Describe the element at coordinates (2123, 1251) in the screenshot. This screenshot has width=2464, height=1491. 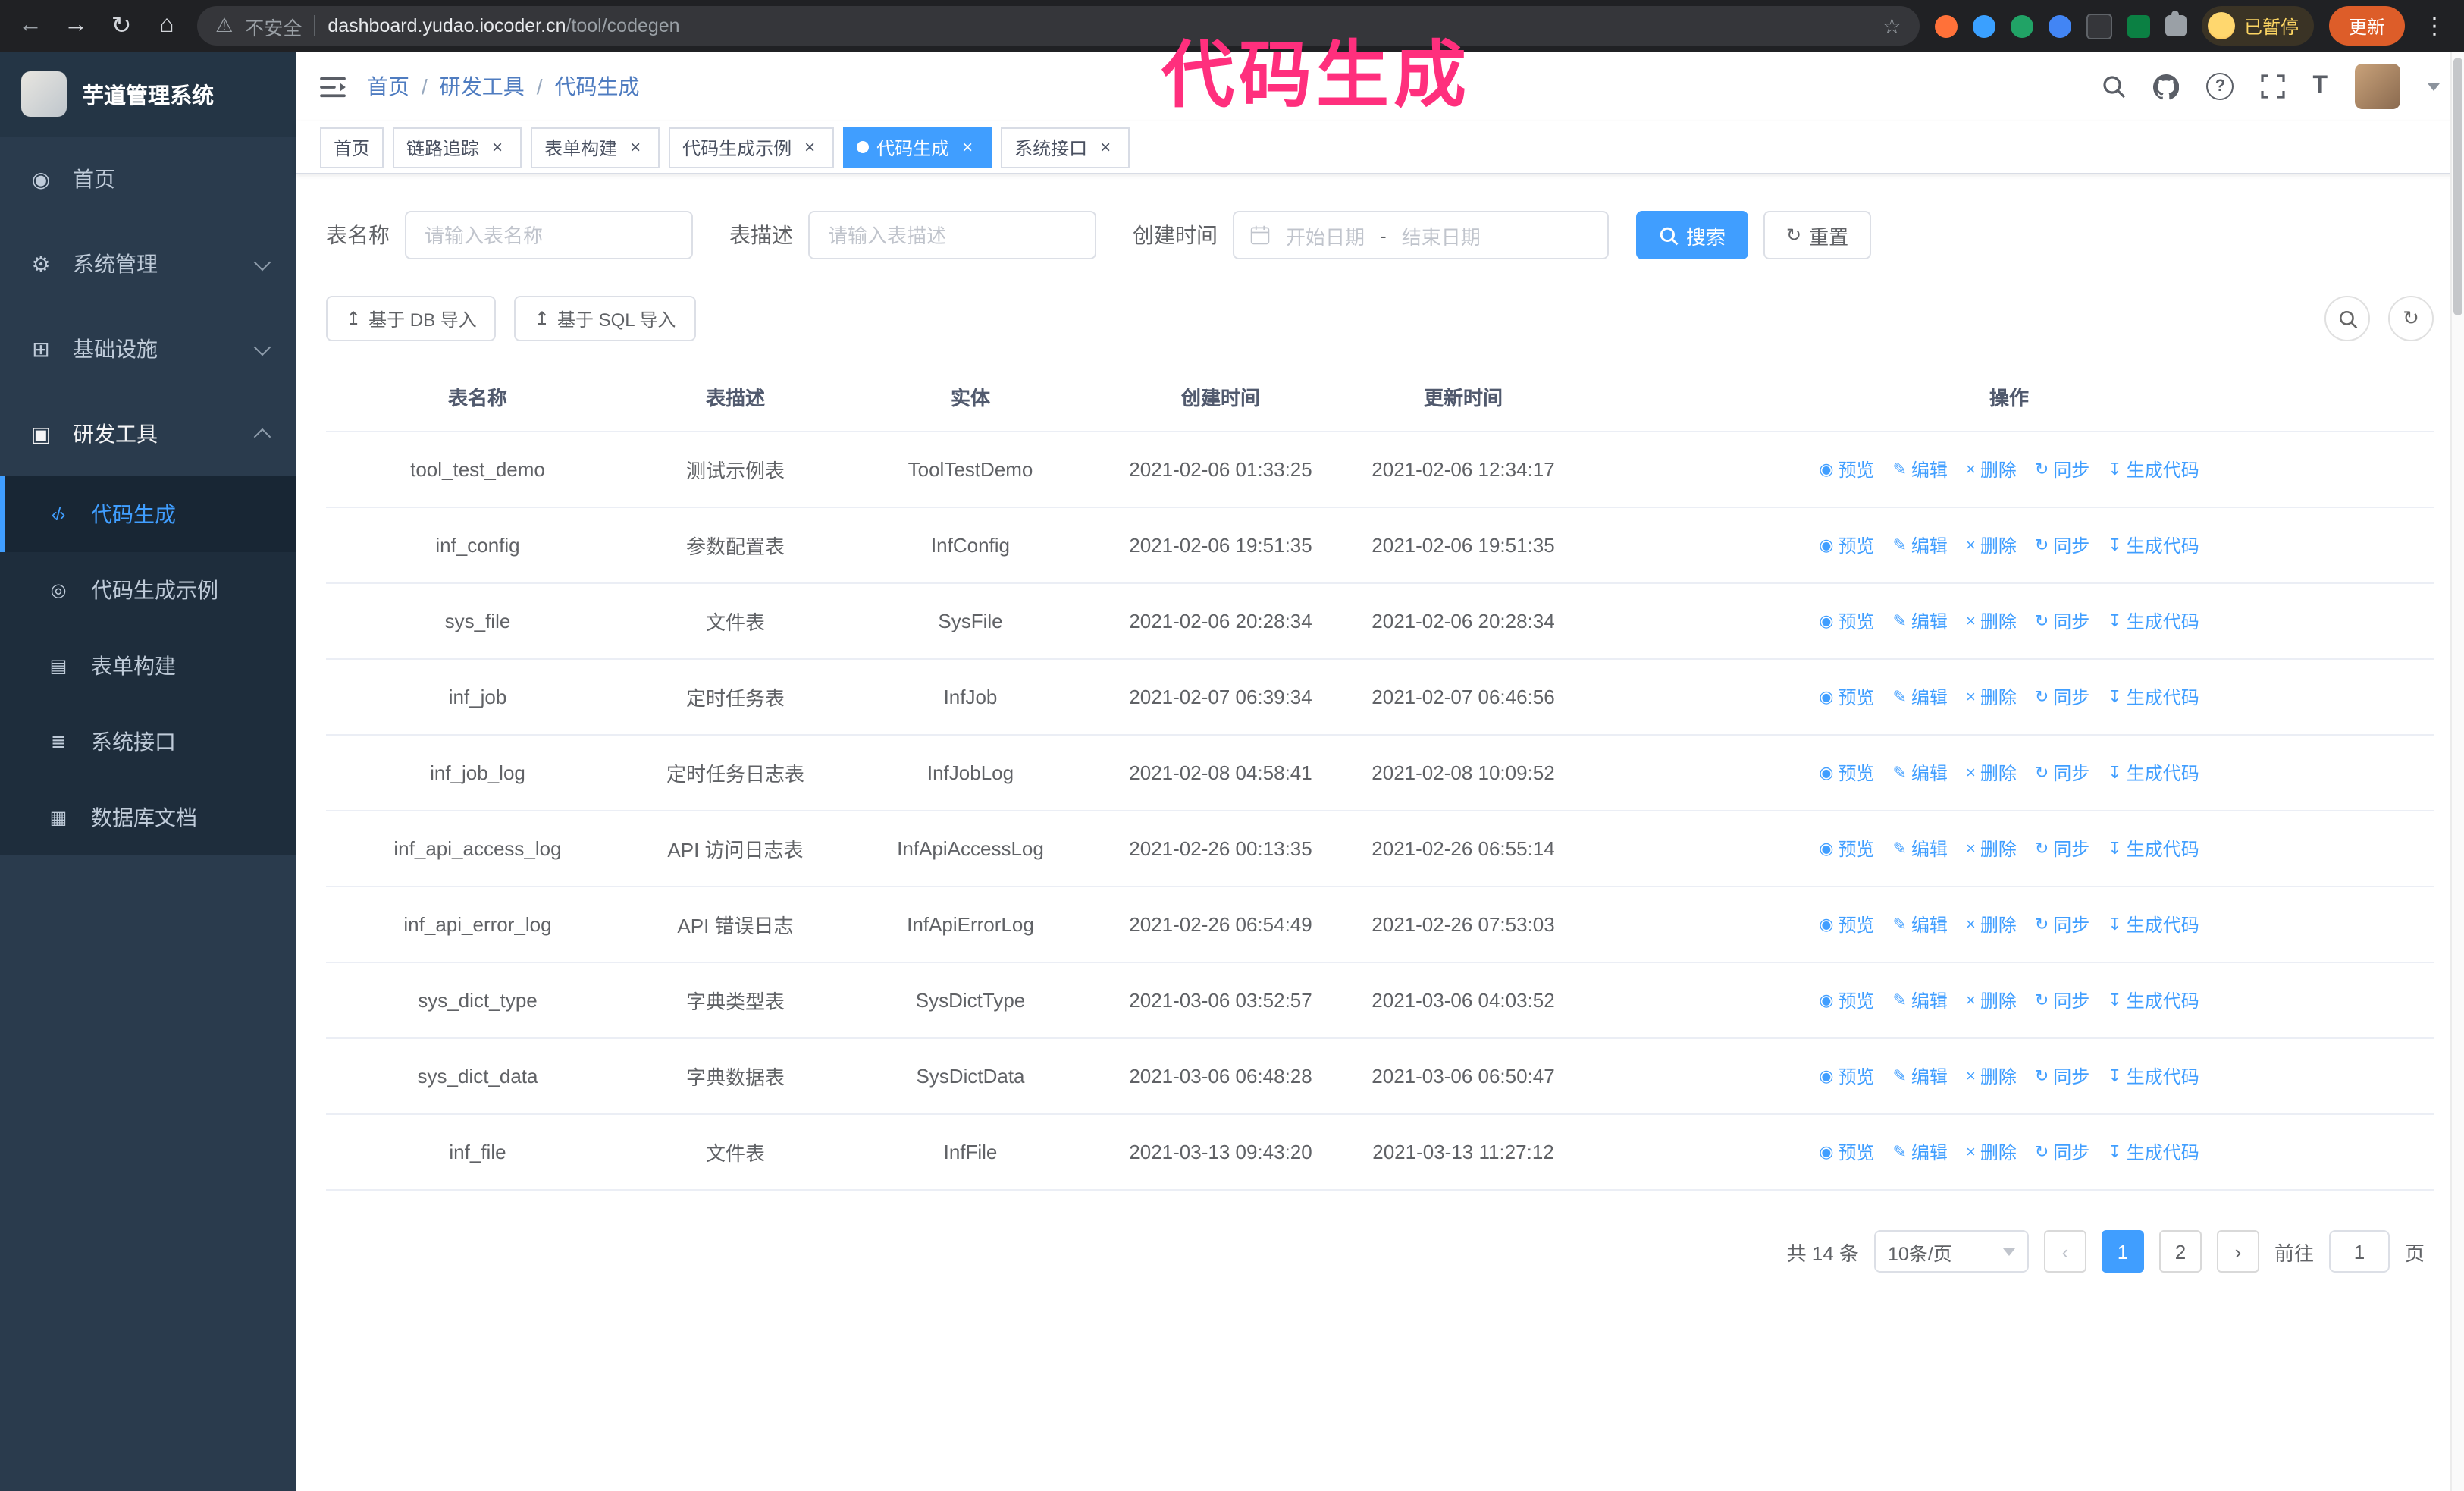
I see `page-button-1: 1` at that location.